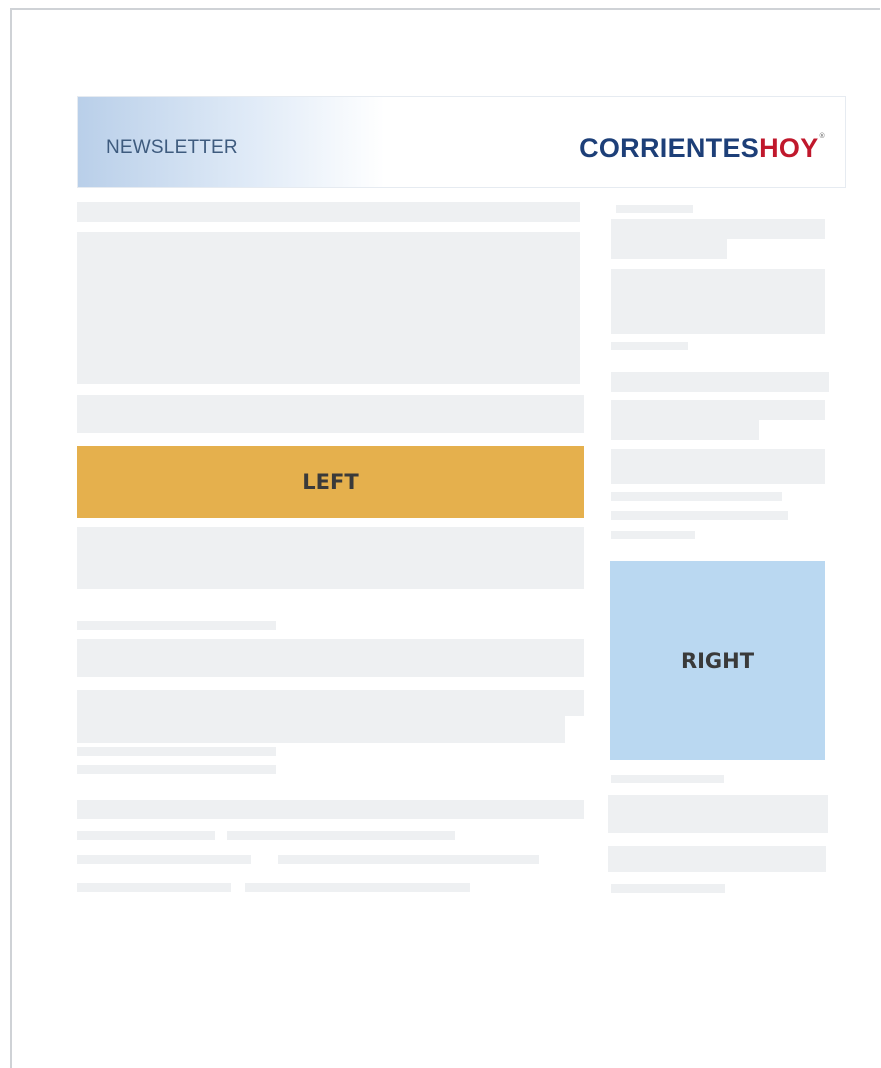  I want to click on placeholder-hero-image, so click(328, 308).